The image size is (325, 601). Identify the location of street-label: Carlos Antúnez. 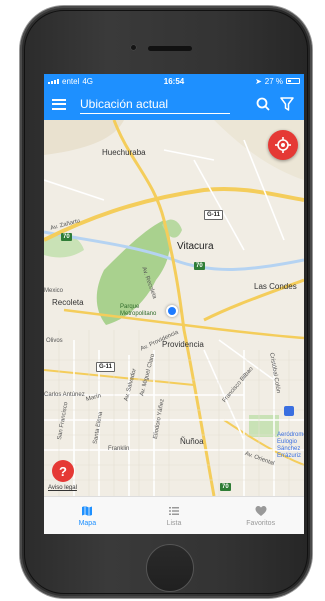
(64, 395).